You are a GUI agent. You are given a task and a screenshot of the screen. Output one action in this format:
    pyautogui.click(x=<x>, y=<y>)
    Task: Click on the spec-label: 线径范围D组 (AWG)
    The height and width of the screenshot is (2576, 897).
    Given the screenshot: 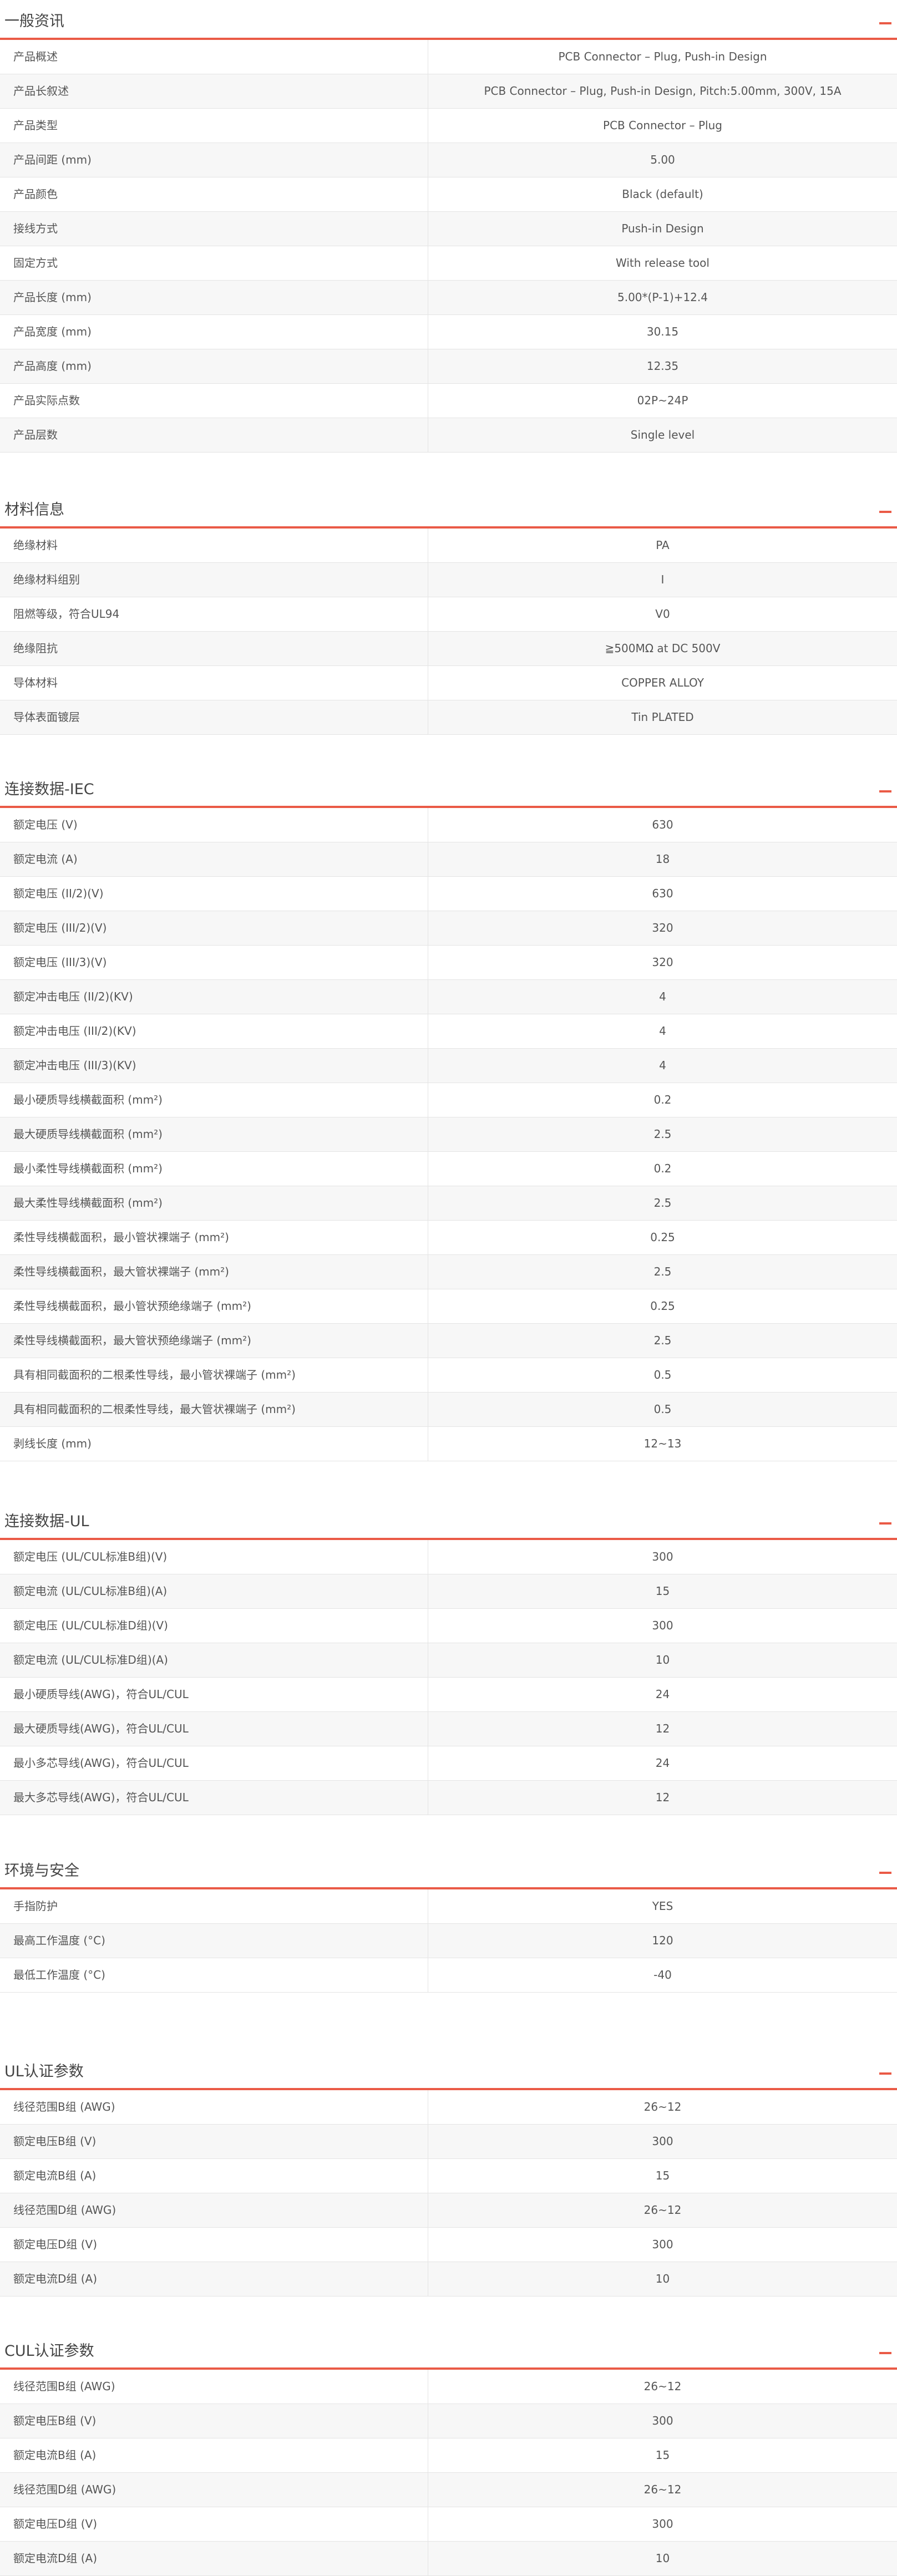 What is the action you would take?
    pyautogui.click(x=64, y=2489)
    